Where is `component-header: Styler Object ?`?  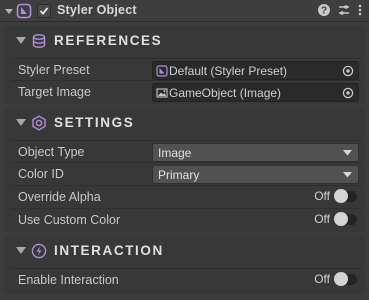
component-header: Styler Object ? is located at coordinates (184, 11).